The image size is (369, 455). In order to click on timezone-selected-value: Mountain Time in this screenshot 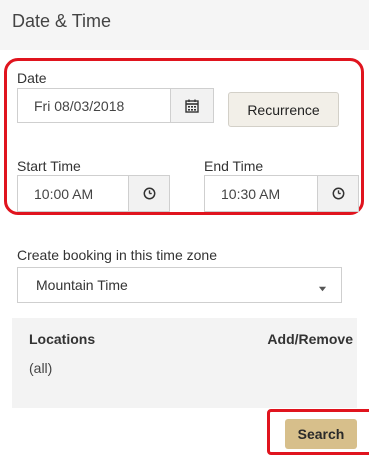, I will do `click(82, 285)`.